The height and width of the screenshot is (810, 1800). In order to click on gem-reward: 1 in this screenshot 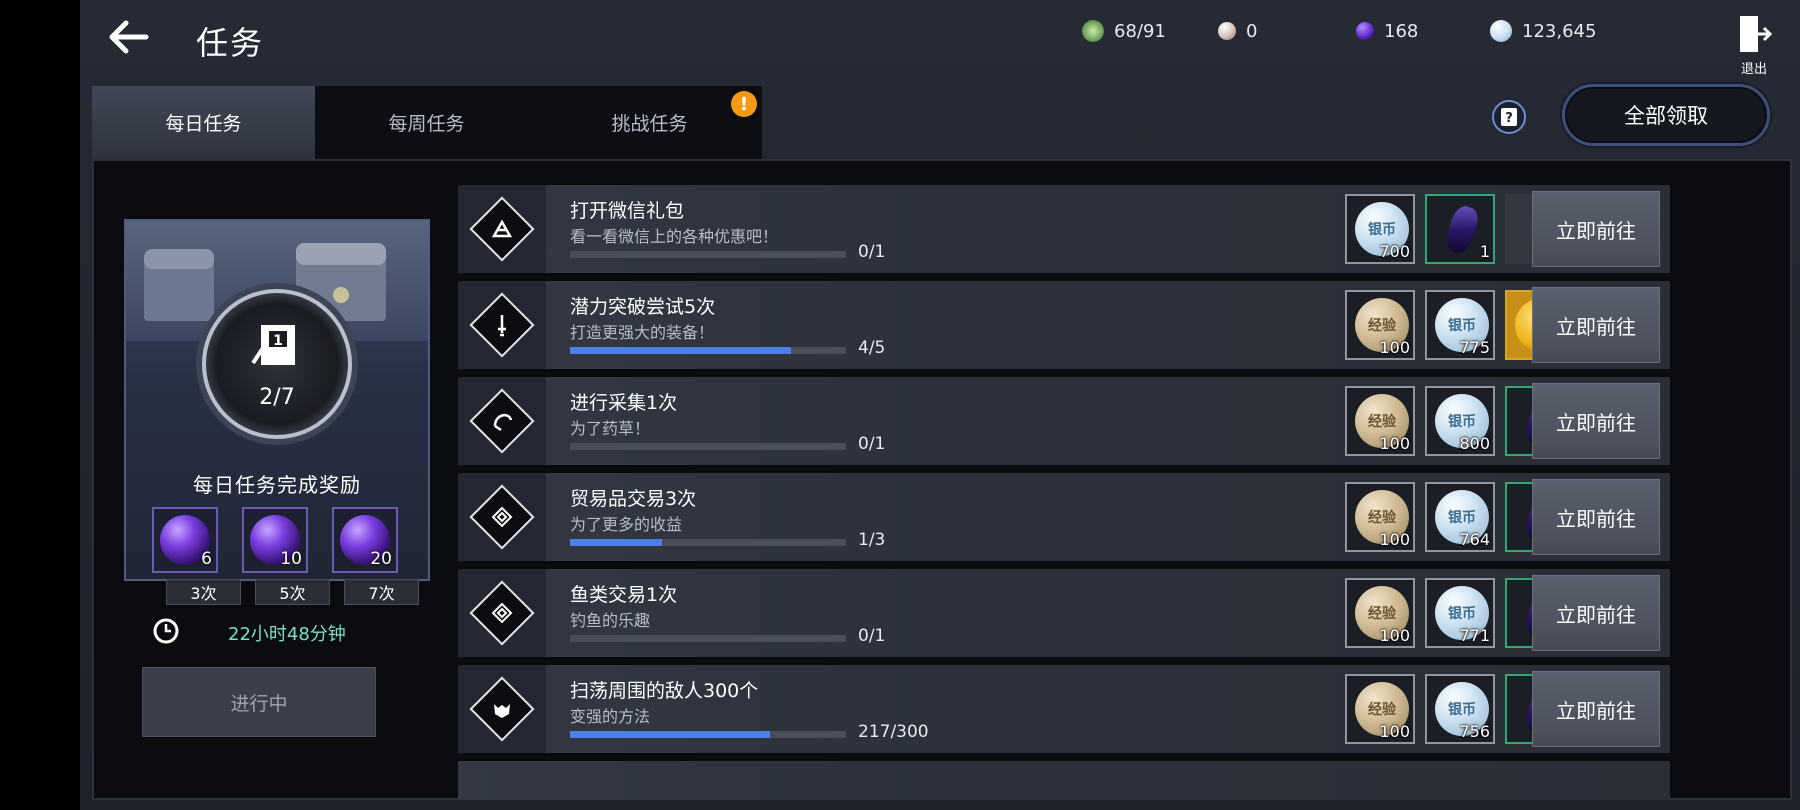, I will do `click(1460, 229)`.